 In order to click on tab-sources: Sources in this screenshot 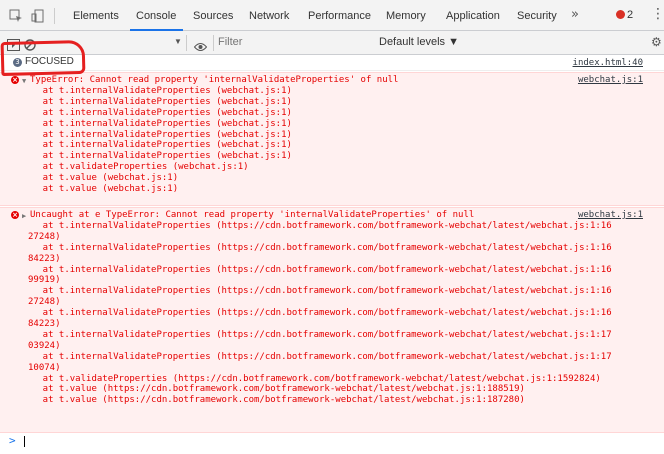, I will do `click(213, 16)`.